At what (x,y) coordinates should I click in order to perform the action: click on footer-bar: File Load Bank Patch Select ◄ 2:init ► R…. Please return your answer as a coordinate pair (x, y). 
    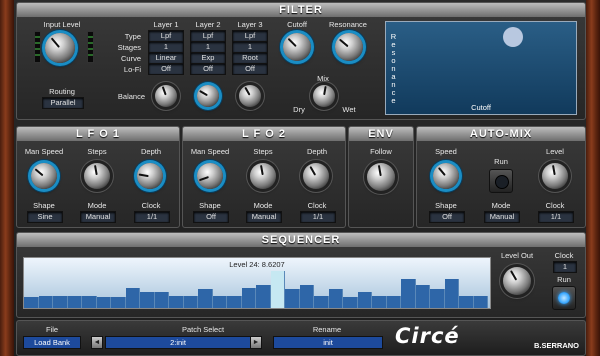
    Looking at the image, I should click on (301, 338).